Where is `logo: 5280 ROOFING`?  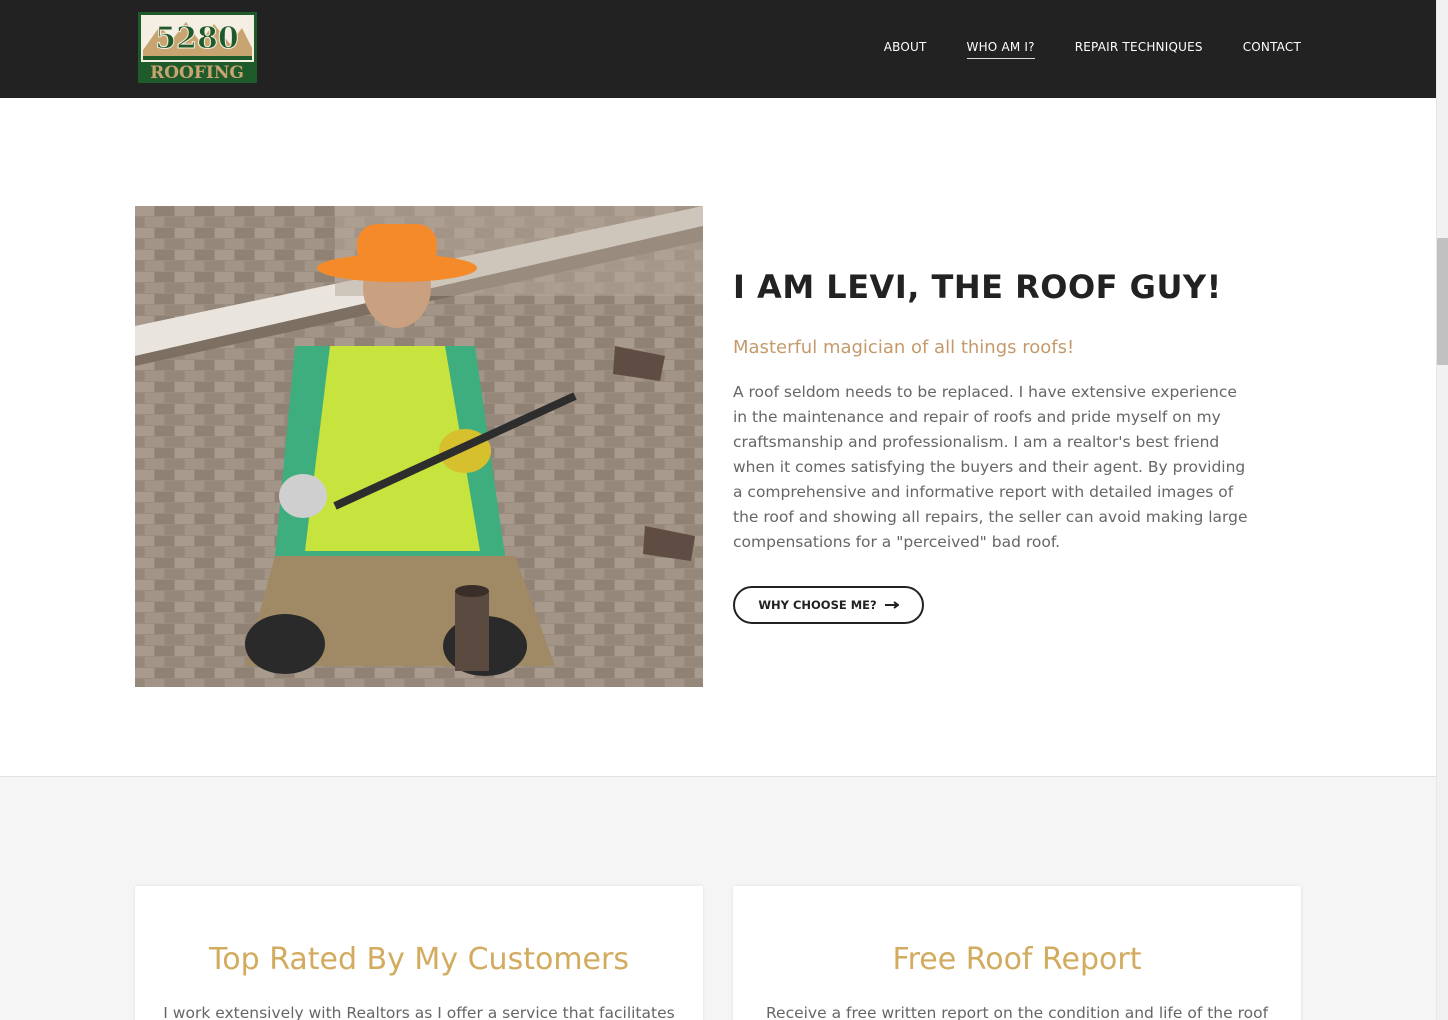
logo: 5280 ROOFING is located at coordinates (197, 47).